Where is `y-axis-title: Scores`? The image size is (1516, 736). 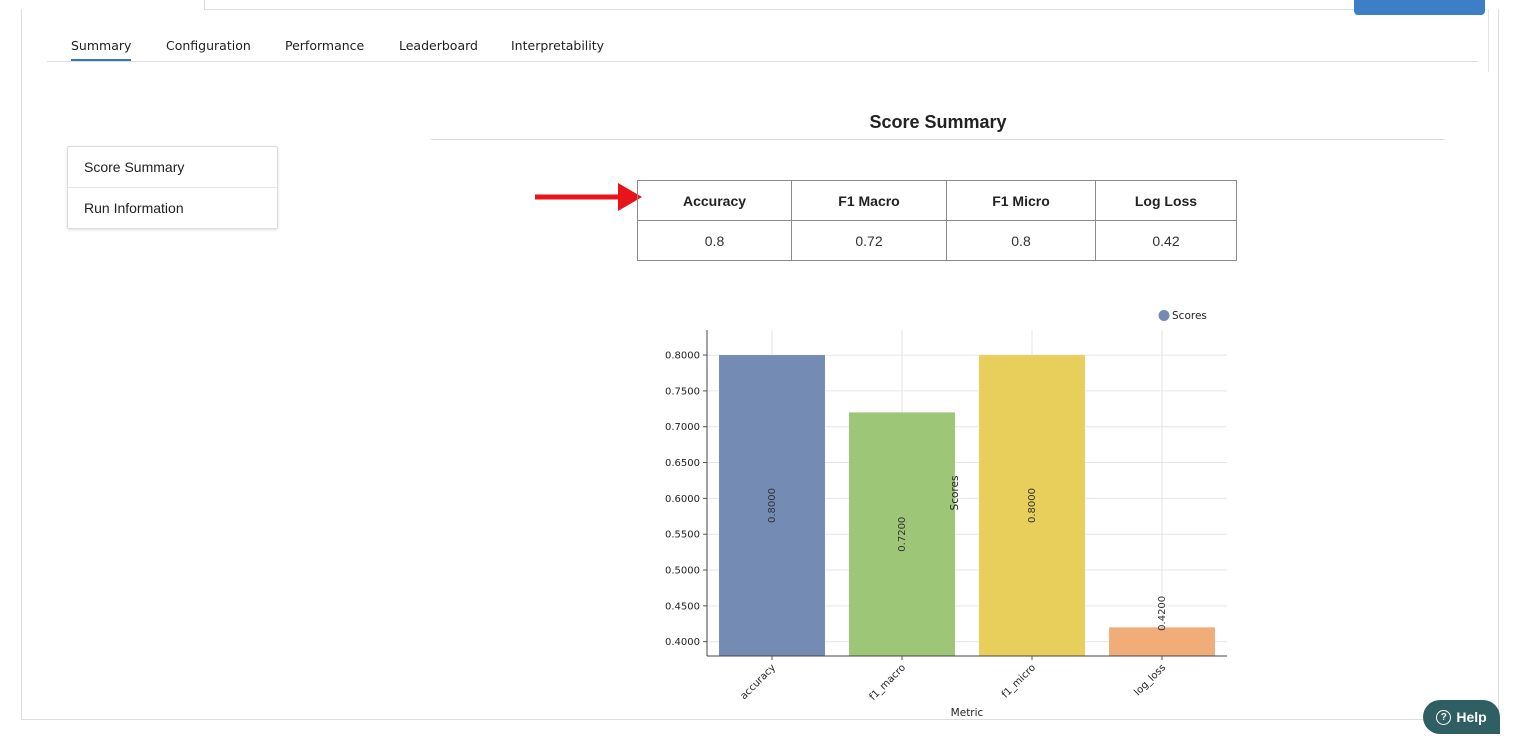 y-axis-title: Scores is located at coordinates (955, 493).